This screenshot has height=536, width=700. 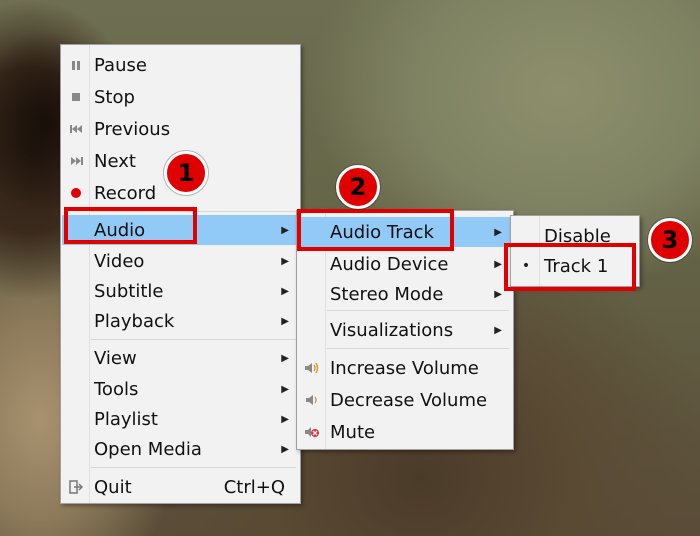 I want to click on menu-item-label: Open Media, so click(x=148, y=449).